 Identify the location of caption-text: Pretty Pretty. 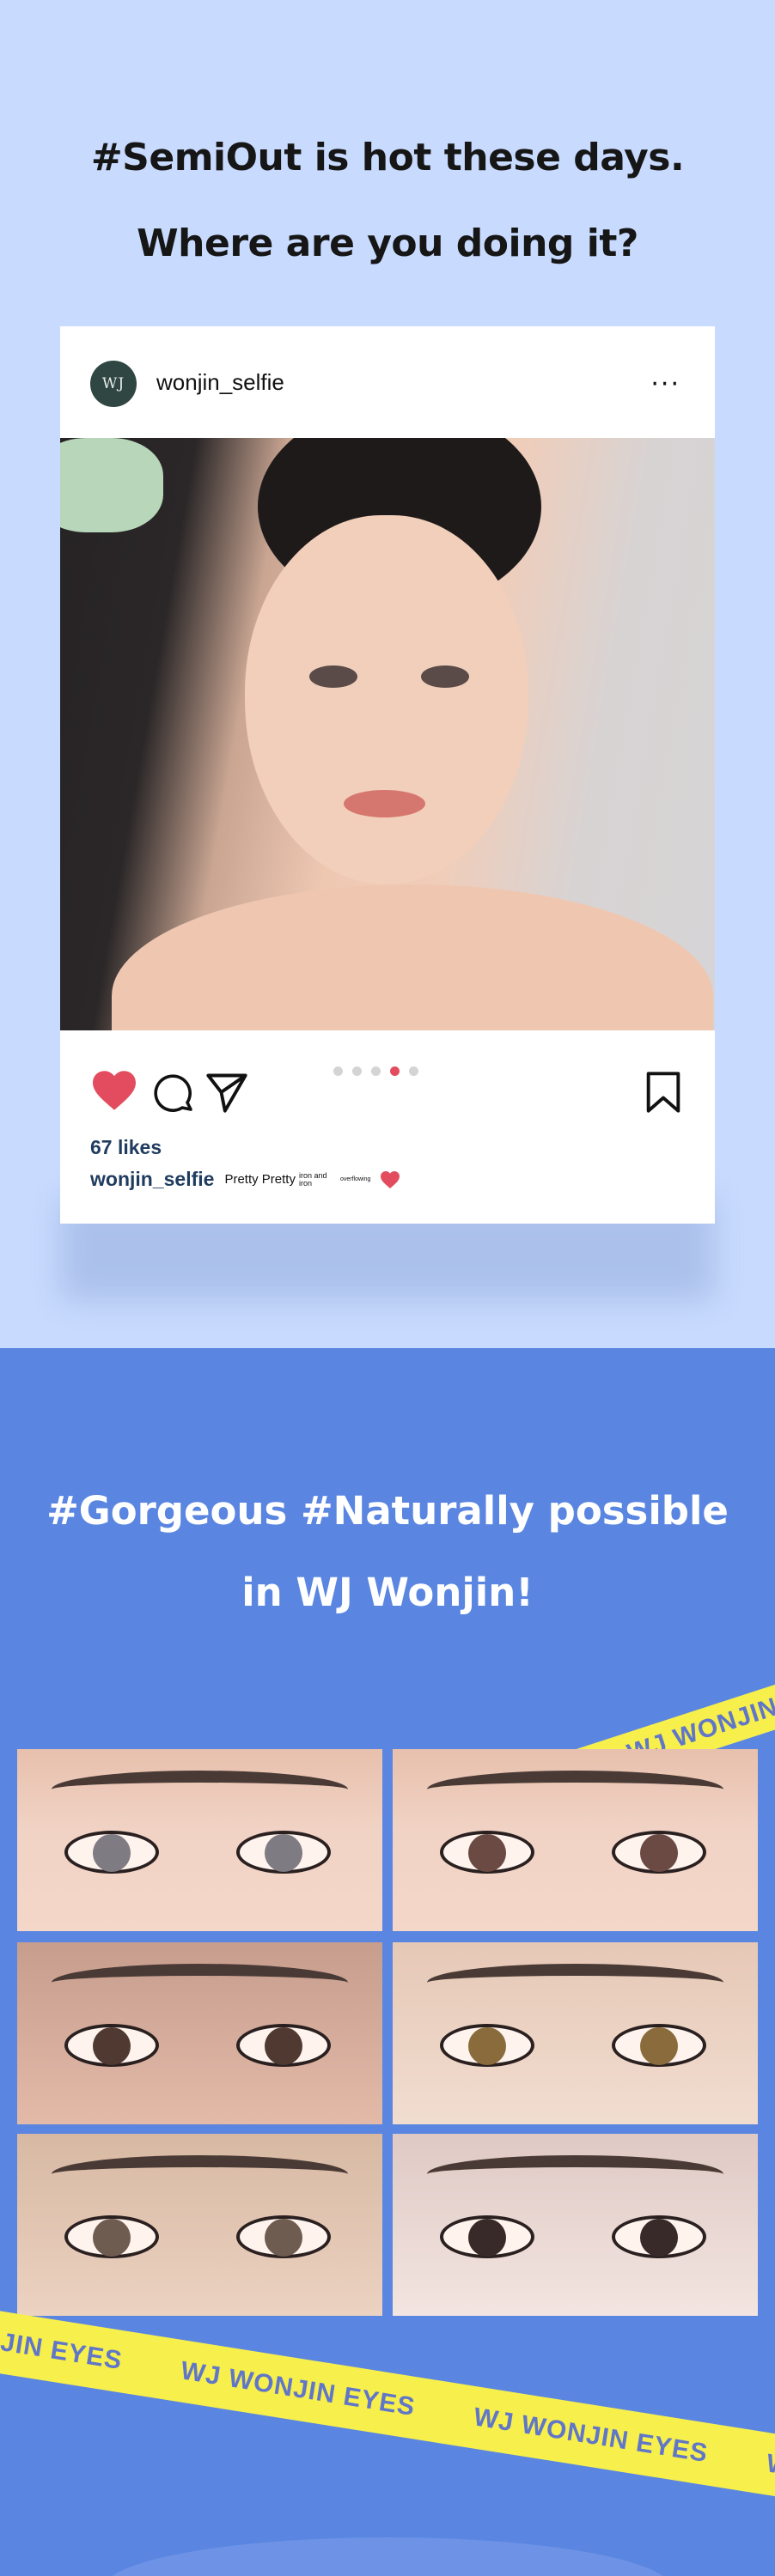
(260, 1180).